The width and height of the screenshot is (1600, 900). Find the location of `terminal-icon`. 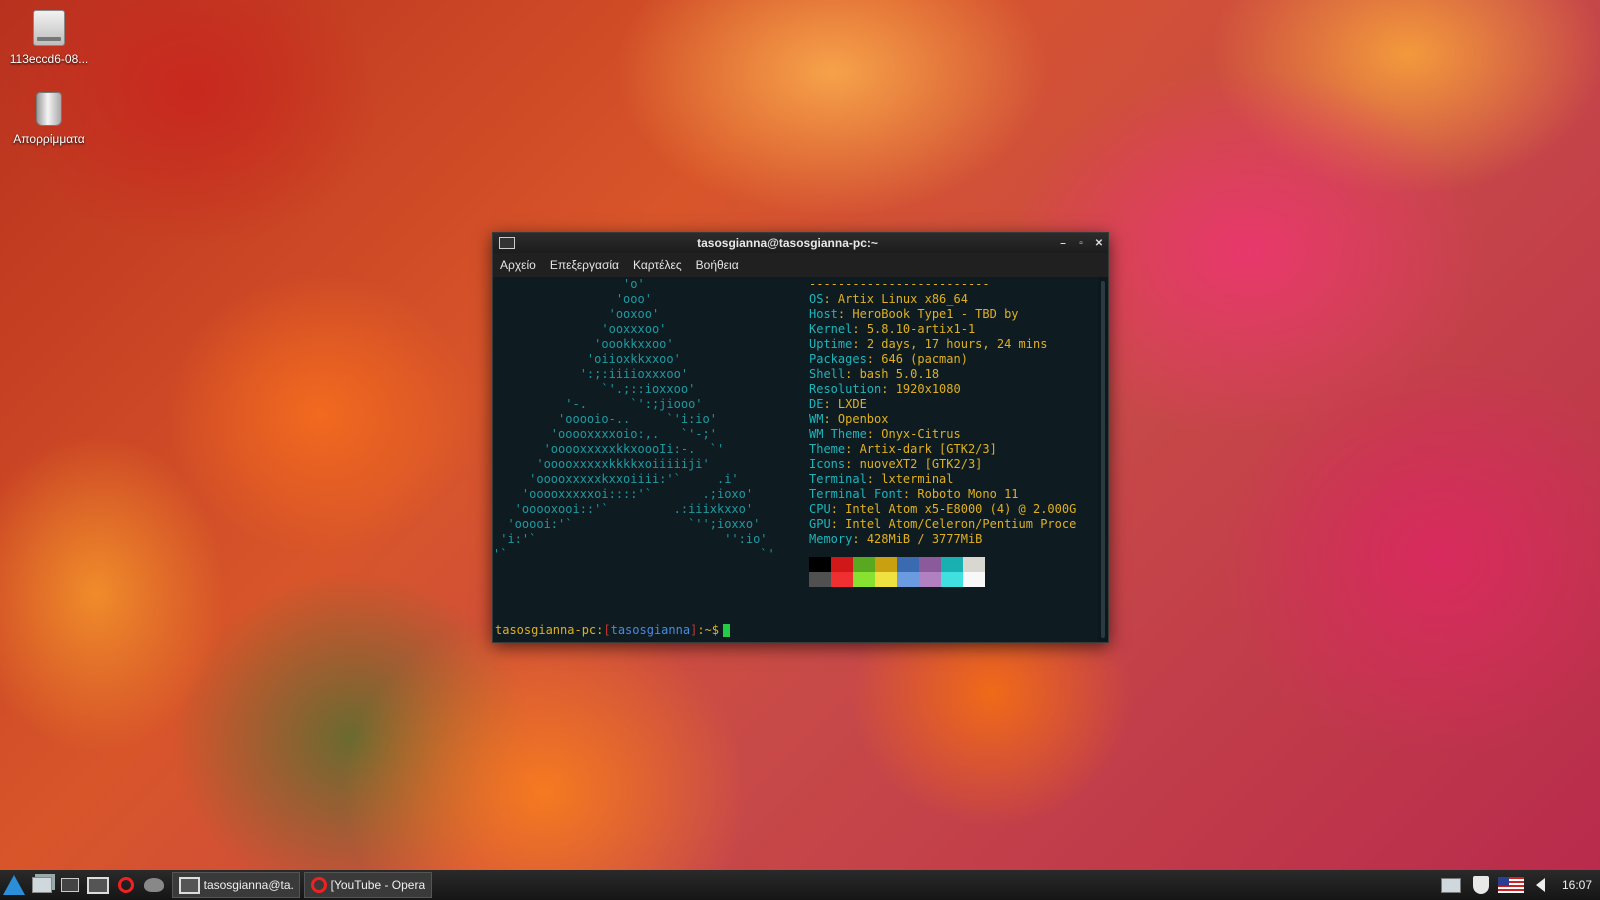

terminal-icon is located at coordinates (98, 885).